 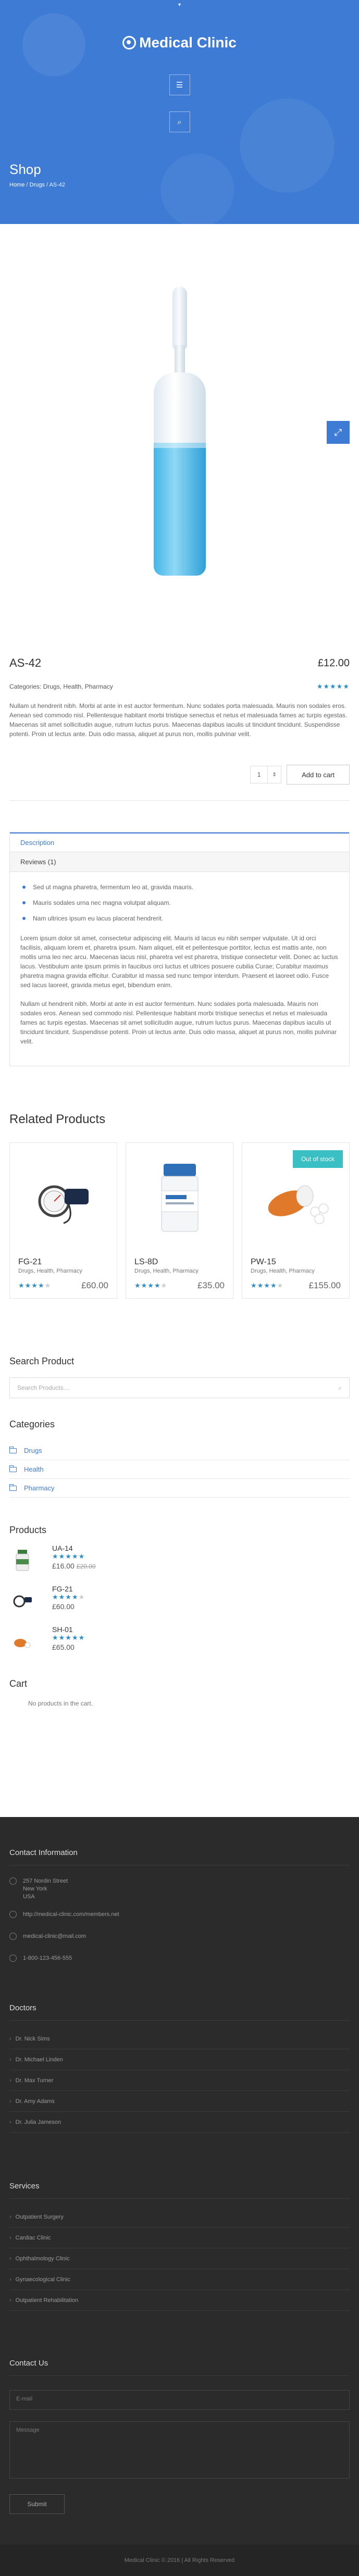 I want to click on list-item: Gynaecological Clinic, so click(x=180, y=2279).